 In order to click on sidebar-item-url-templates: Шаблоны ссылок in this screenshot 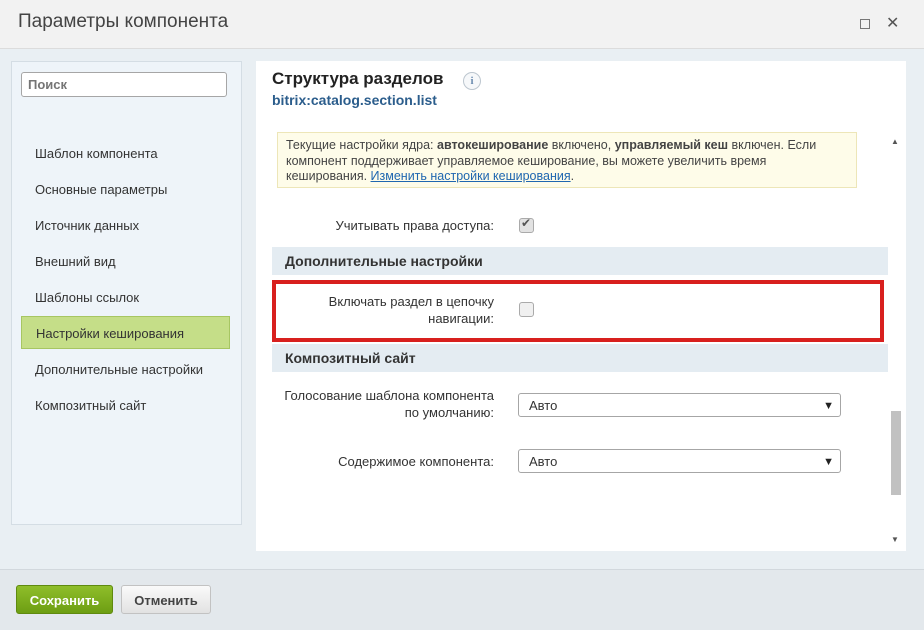, I will do `click(125, 297)`.